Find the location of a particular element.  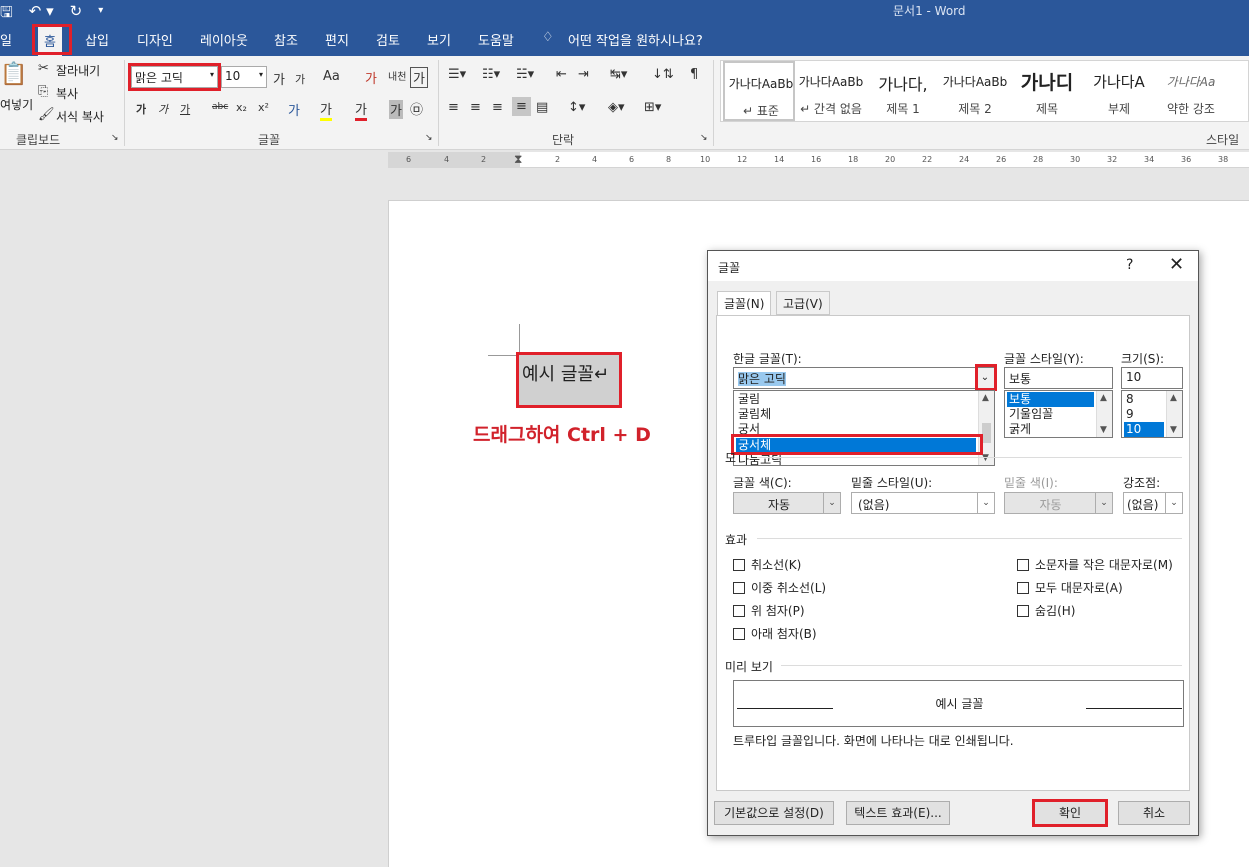

chevron-down-icon: ⌄ is located at coordinates (984, 378).